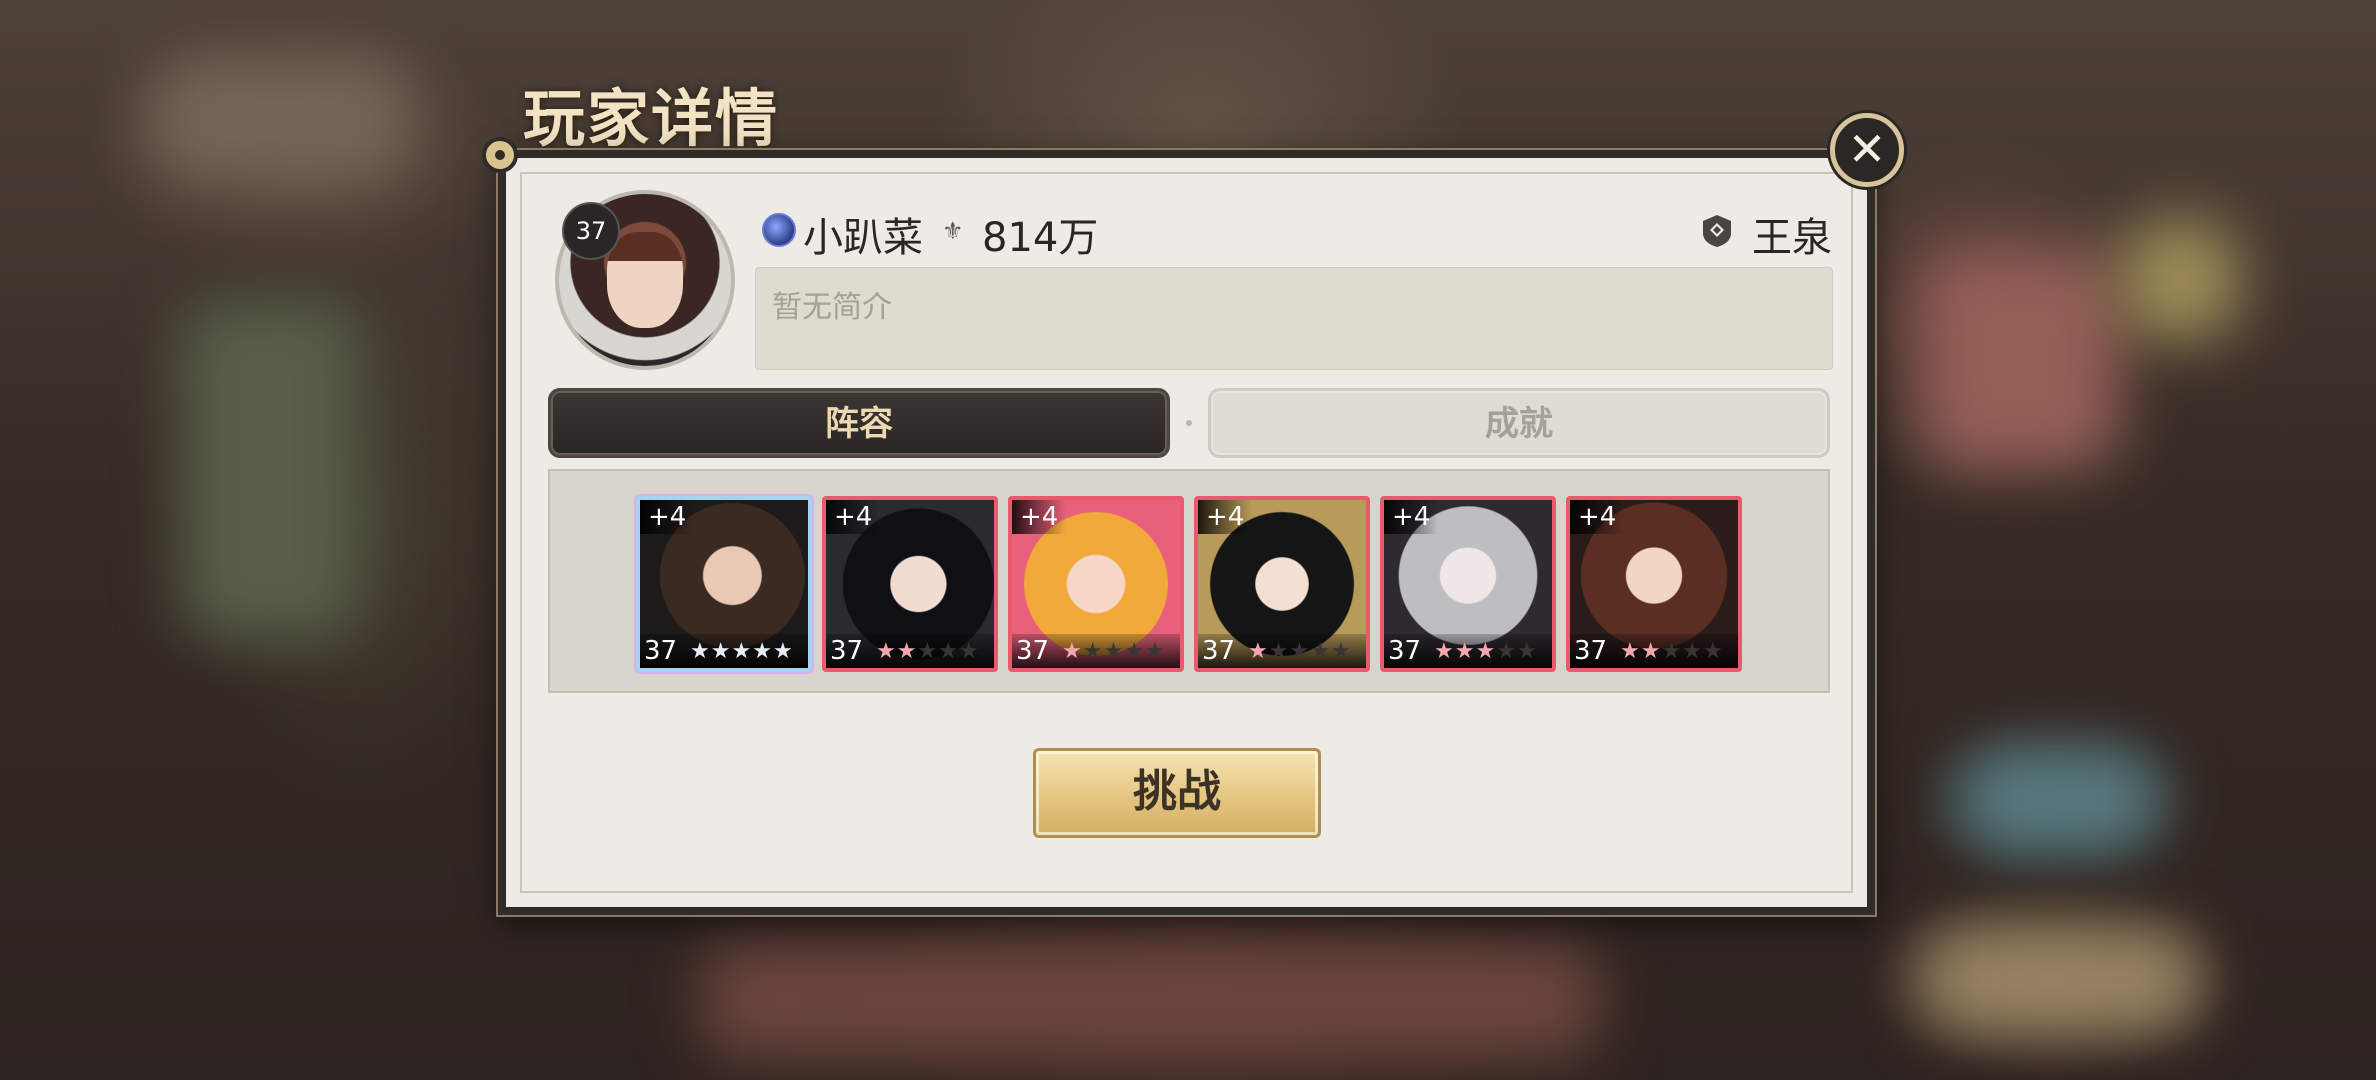 This screenshot has height=1080, width=2376. Describe the element at coordinates (1040, 238) in the screenshot. I see `player-power: 814万` at that location.